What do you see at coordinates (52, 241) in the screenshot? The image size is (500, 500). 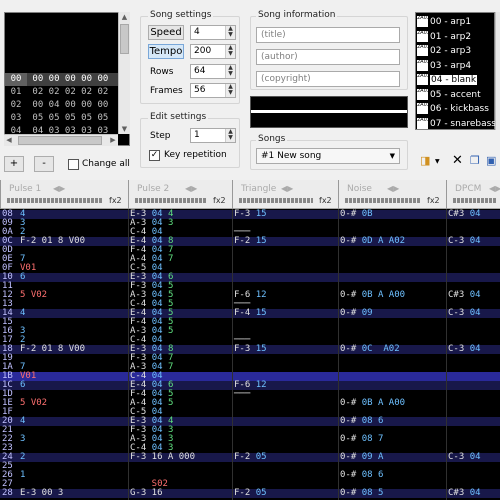 I see `cell-p1: F-2 01 8 V00` at bounding box center [52, 241].